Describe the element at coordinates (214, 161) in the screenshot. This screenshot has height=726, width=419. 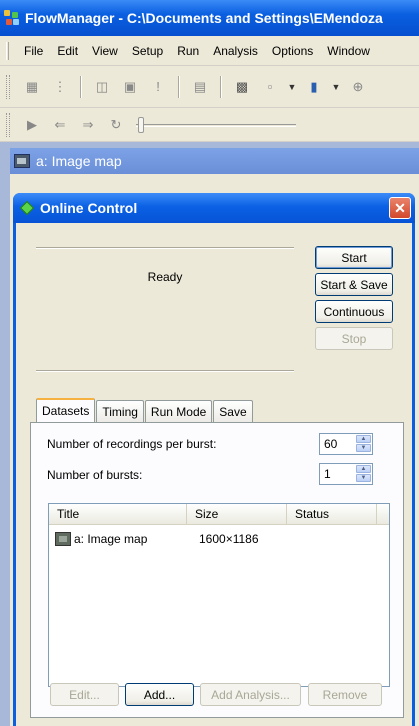
I see `child-window-title-bar: a: Image map` at that location.